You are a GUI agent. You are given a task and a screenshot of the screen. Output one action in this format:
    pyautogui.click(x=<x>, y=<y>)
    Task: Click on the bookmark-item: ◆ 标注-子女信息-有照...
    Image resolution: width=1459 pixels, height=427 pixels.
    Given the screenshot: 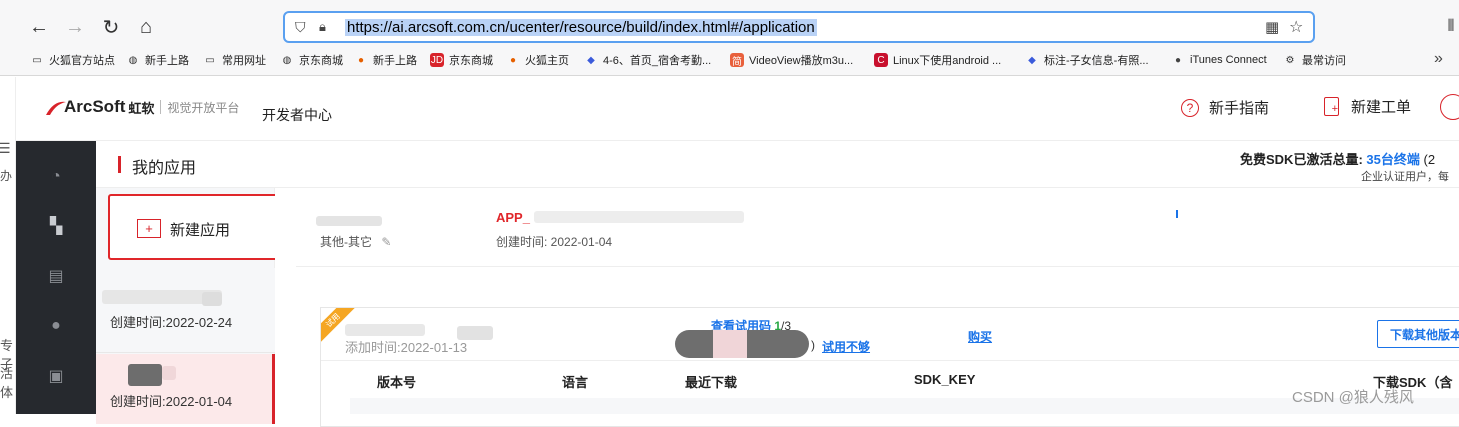 What is the action you would take?
    pyautogui.click(x=1087, y=60)
    